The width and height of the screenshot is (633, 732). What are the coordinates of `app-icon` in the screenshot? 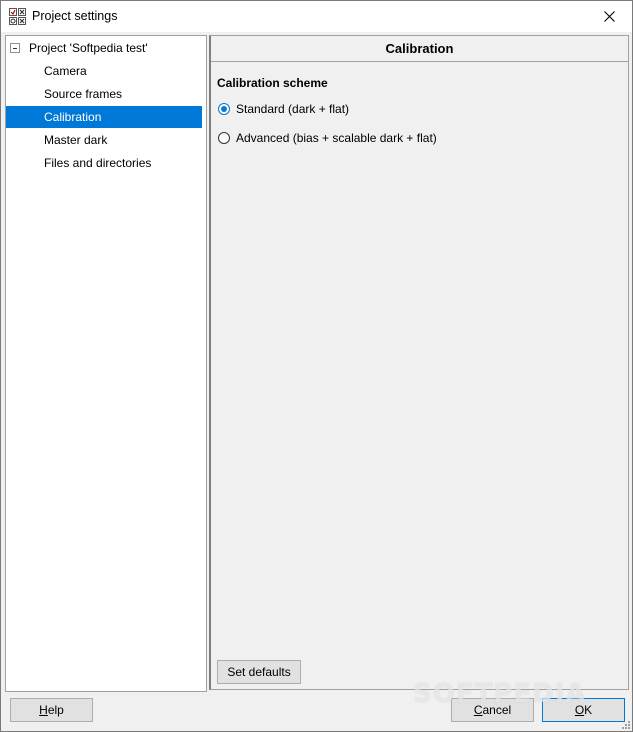 It's located at (17, 16).